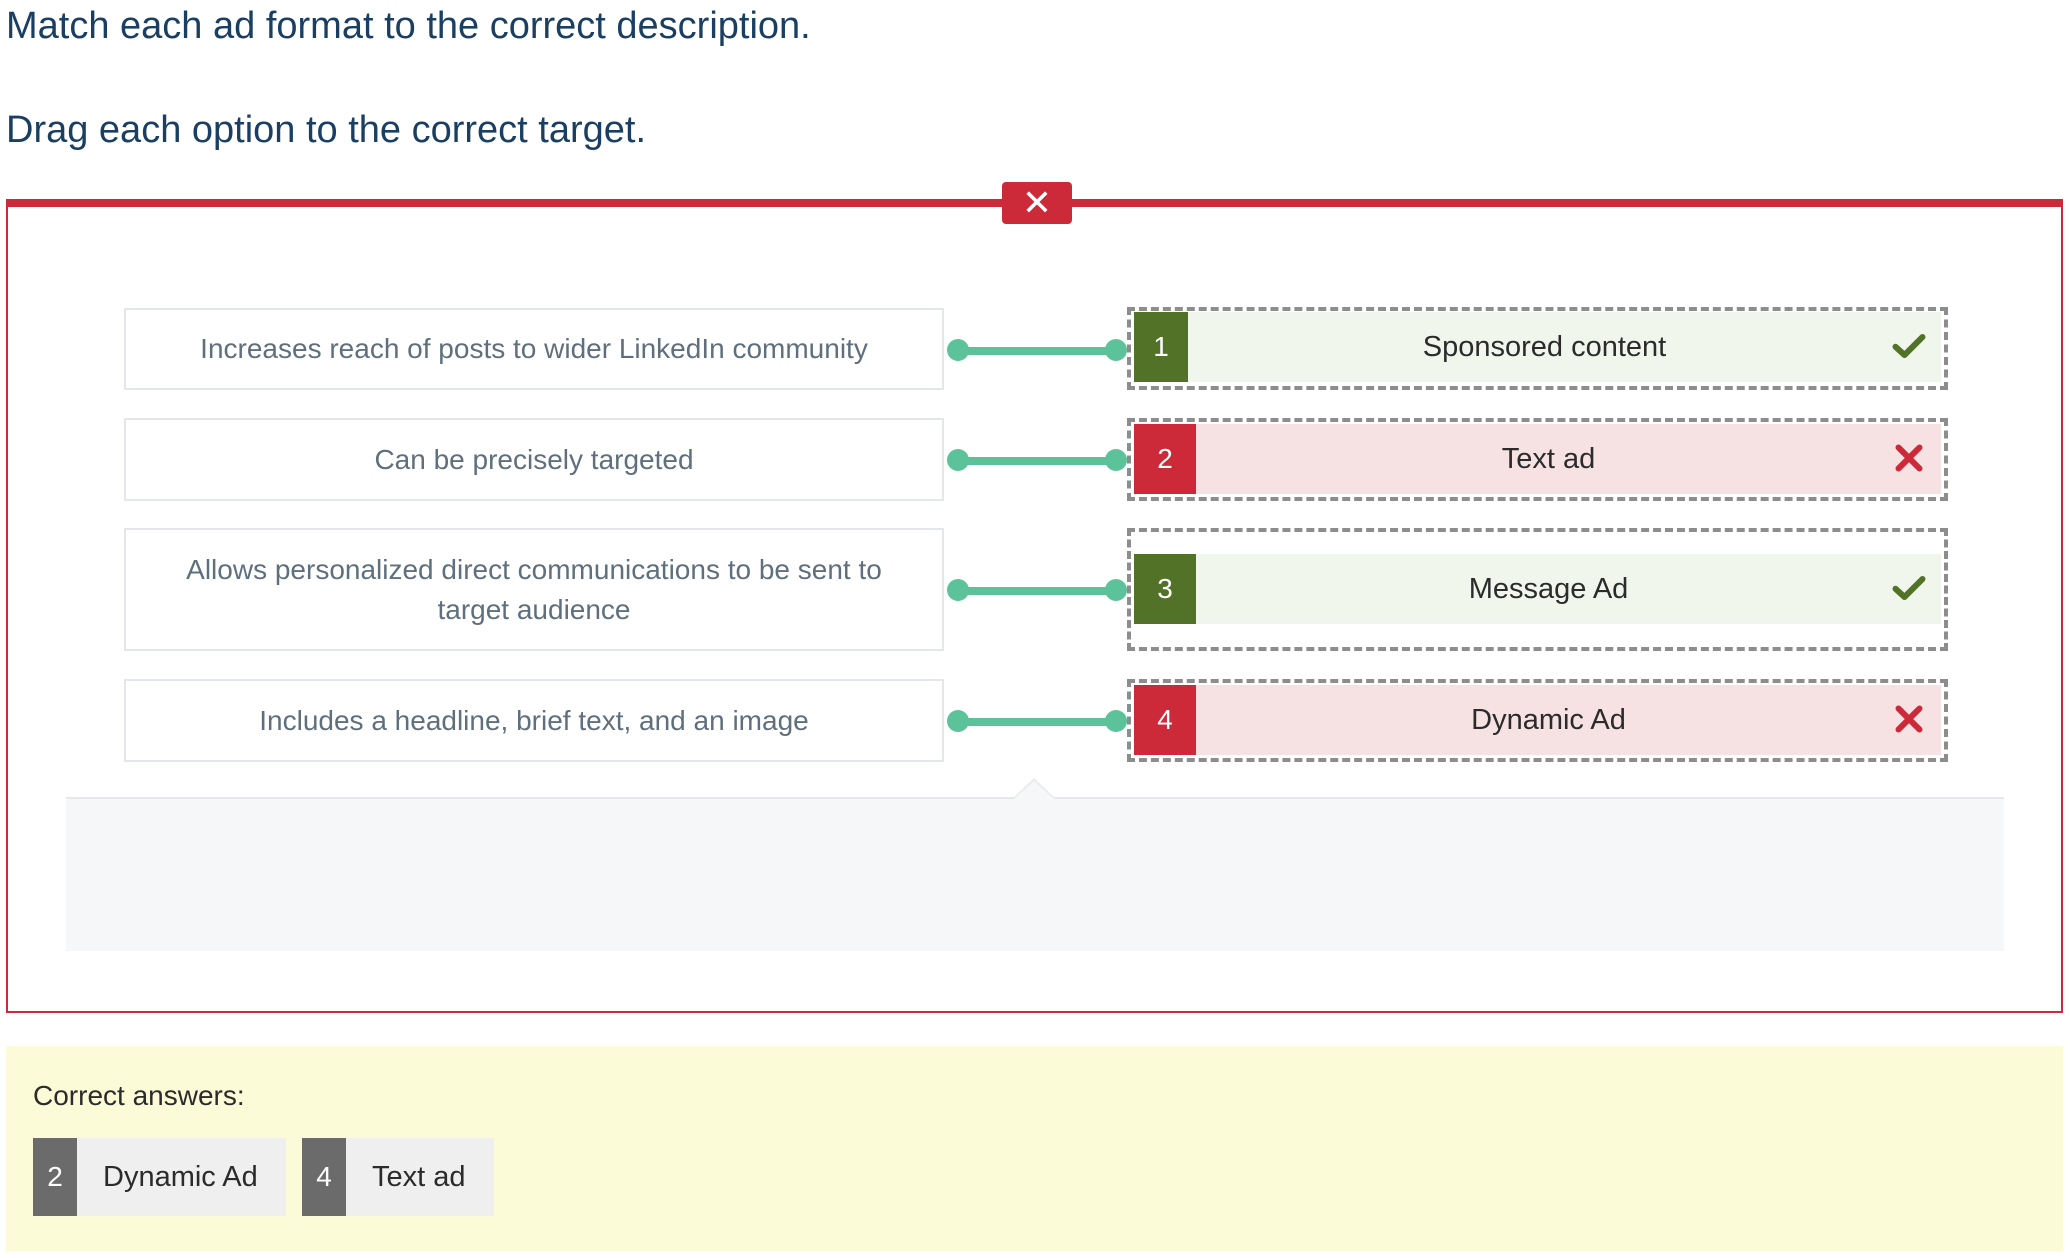 This screenshot has width=2070, height=1258. Describe the element at coordinates (1161, 347) in the screenshot. I see `answer-number: 1` at that location.